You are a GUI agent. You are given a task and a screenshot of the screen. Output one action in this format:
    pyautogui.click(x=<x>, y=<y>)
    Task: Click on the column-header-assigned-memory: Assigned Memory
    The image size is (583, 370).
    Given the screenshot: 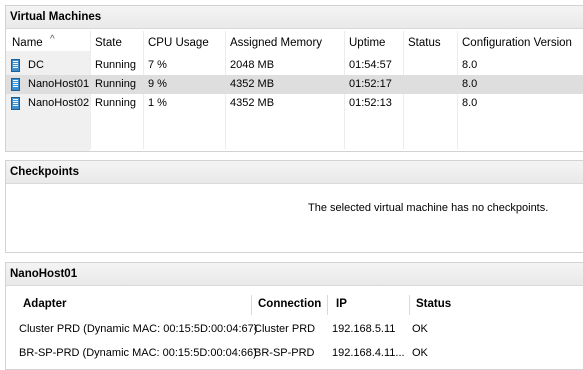 What is the action you would take?
    pyautogui.click(x=276, y=40)
    